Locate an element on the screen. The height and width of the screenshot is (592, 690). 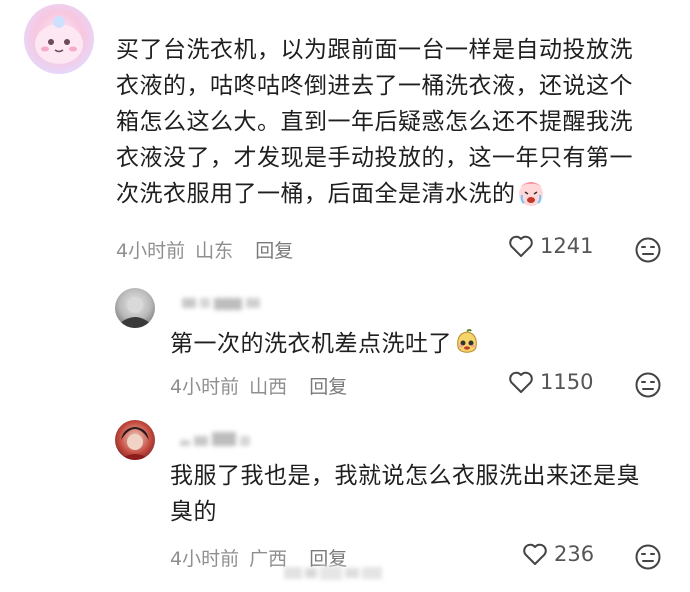
like-count: 236 is located at coordinates (574, 554).